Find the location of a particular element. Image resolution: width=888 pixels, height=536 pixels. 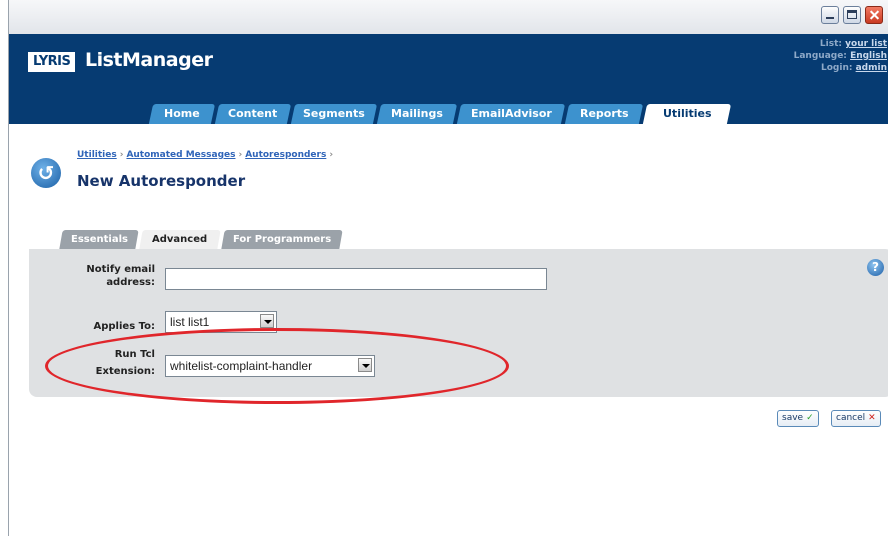

tab-essentials: Essentials is located at coordinates (99, 239).